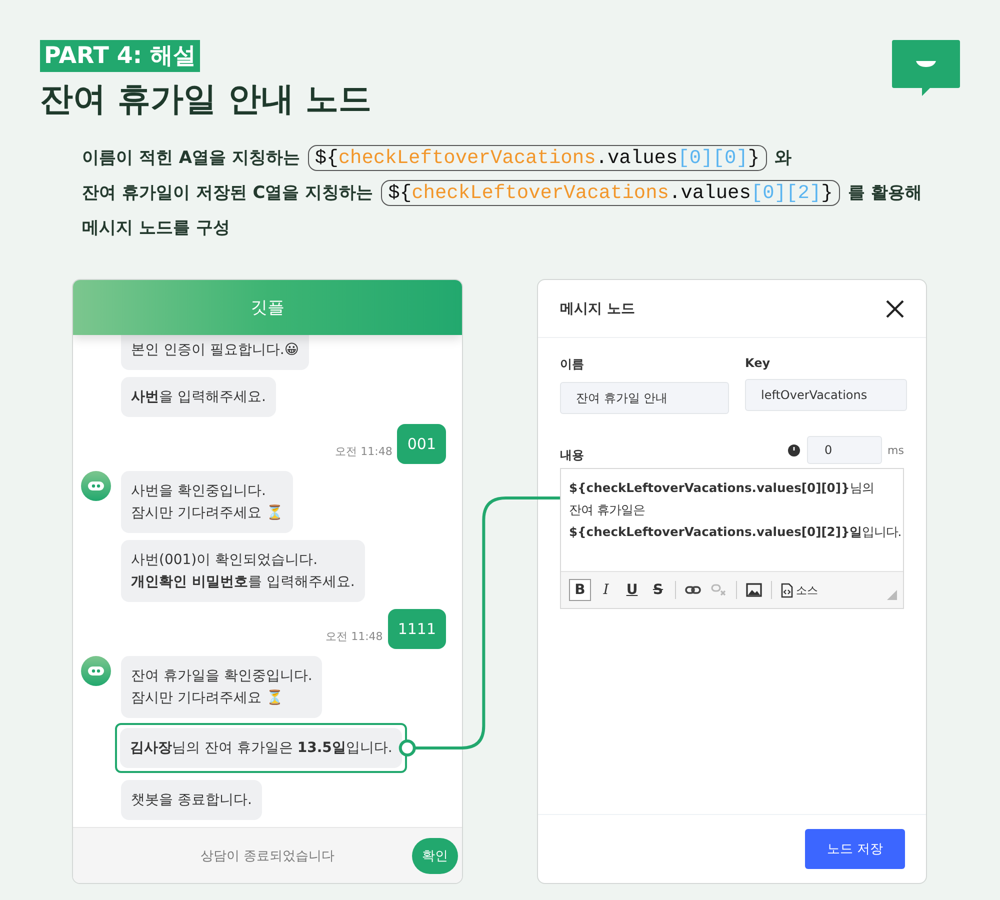 The height and width of the screenshot is (900, 1000). What do you see at coordinates (572, 455) in the screenshot?
I see `field-label: 내용` at bounding box center [572, 455].